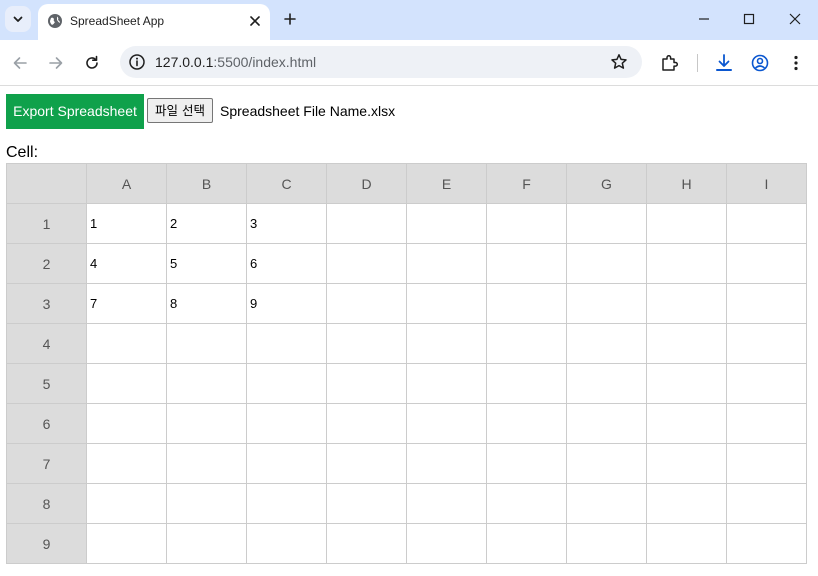  Describe the element at coordinates (670, 63) in the screenshot. I see `extensions-button` at that location.